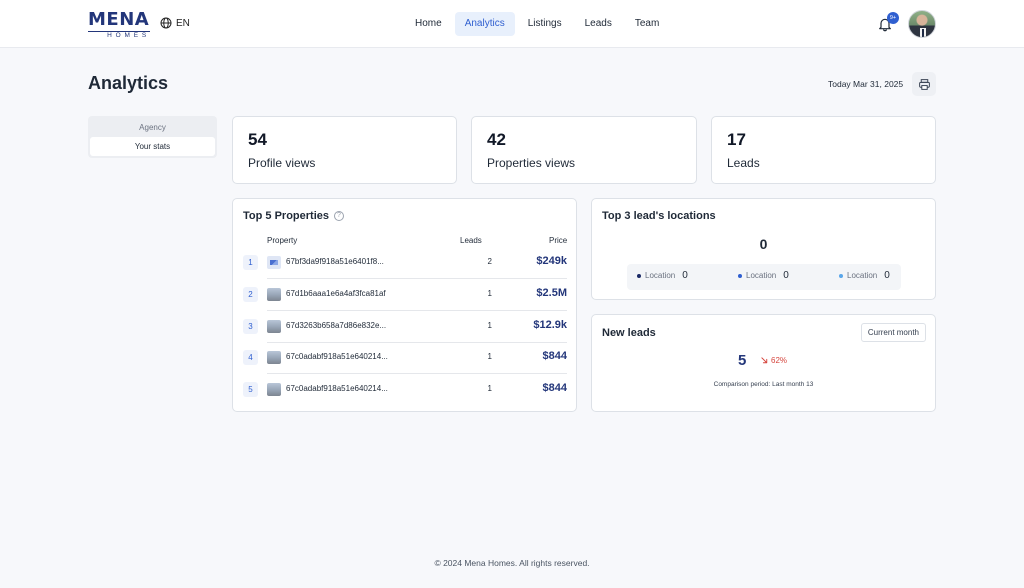 The height and width of the screenshot is (588, 1024). Describe the element at coordinates (779, 360) in the screenshot. I see `trend-value: 62%` at that location.